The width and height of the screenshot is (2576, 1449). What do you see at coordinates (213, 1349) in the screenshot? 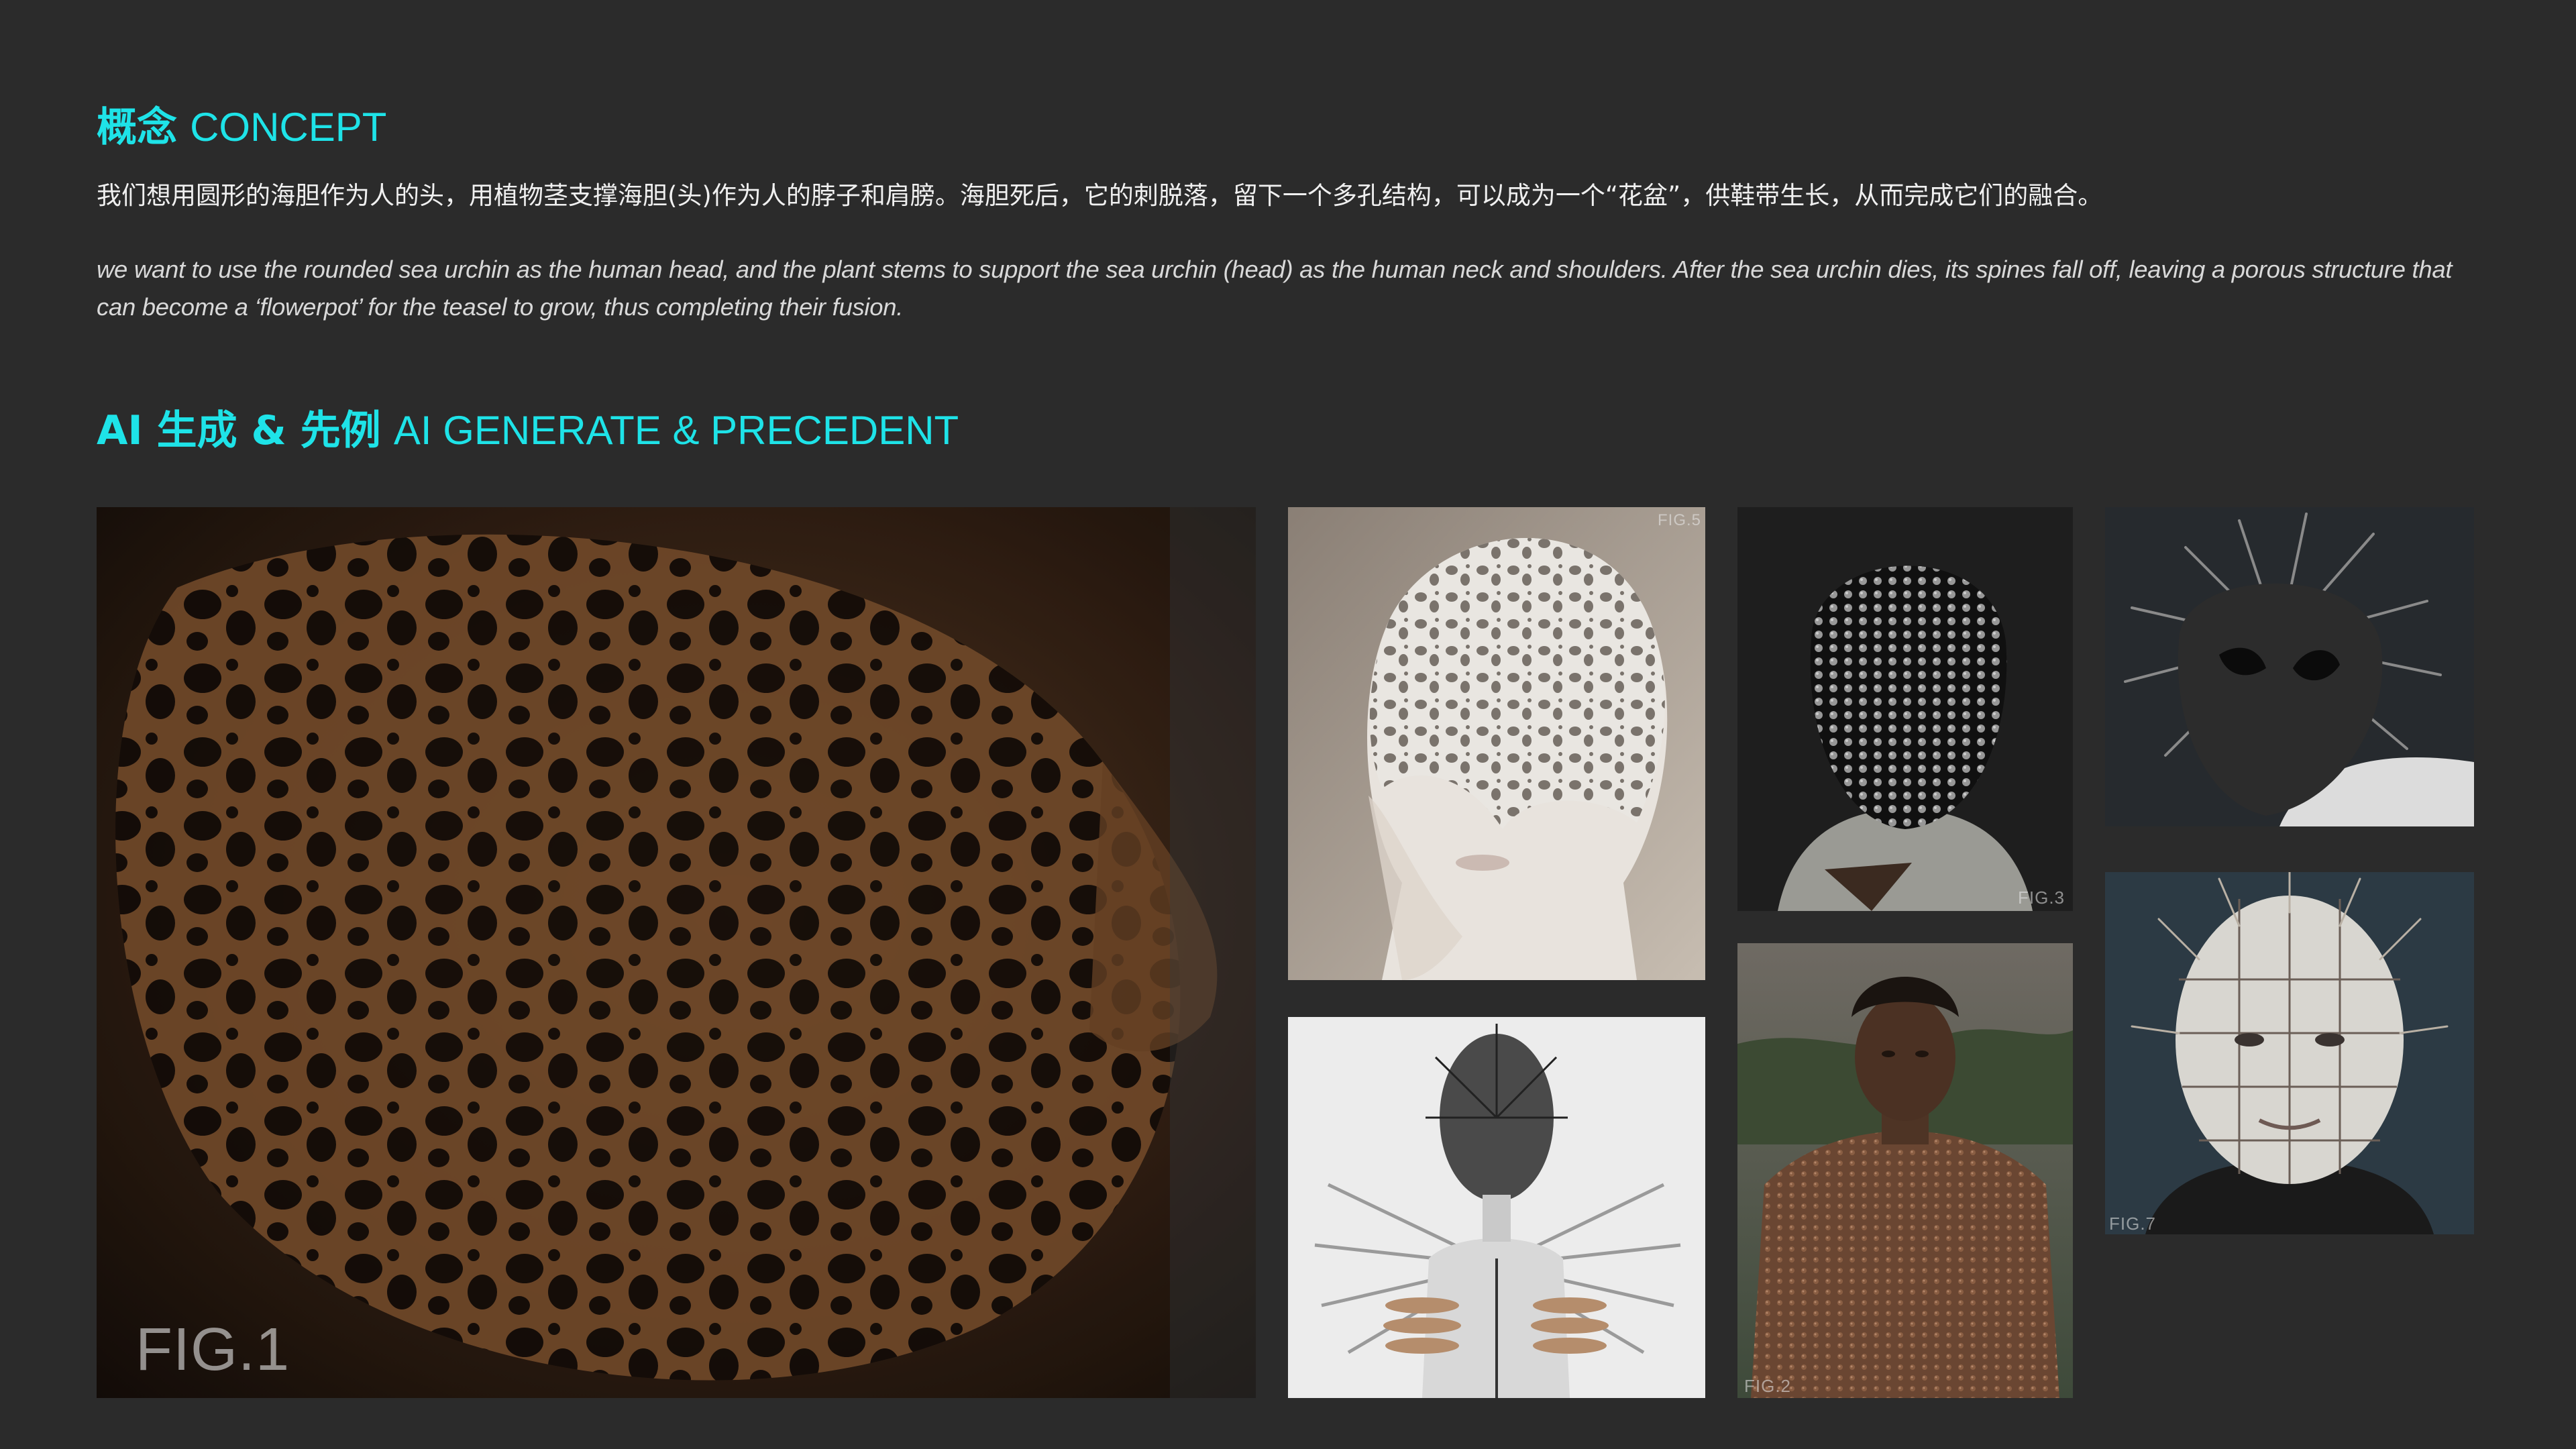
I see `fig1-label: FIG.1` at bounding box center [213, 1349].